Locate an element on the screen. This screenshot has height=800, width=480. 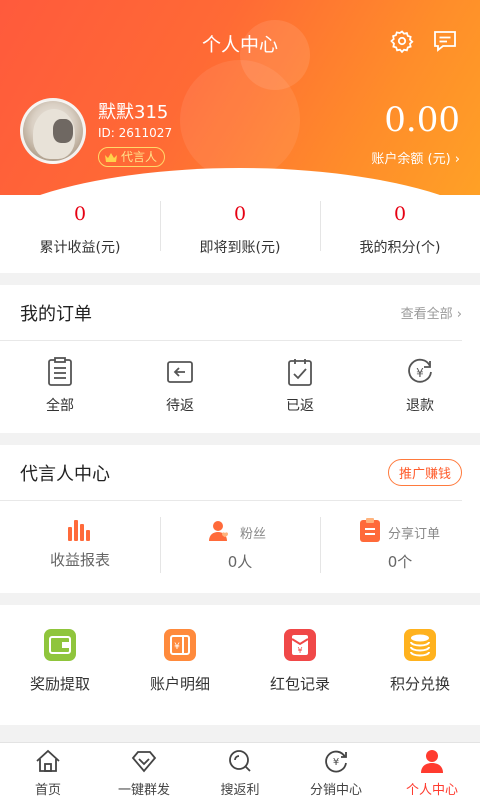
earnings-stats: 0 累计收益(元) 0 即将到账(元) 0 我的积分(个) is located at coordinates (240, 234).